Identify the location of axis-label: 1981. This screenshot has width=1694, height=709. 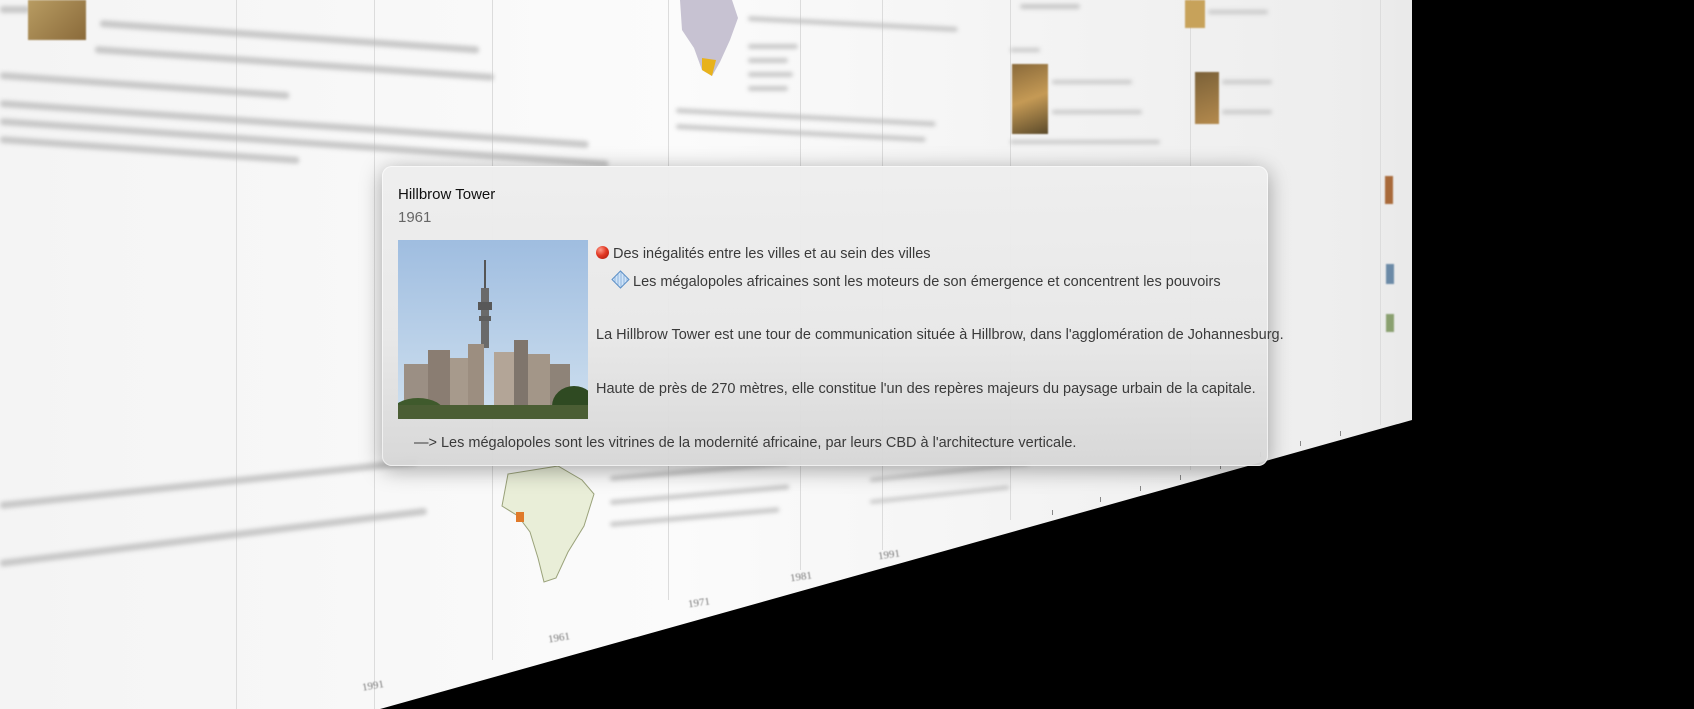
(801, 577).